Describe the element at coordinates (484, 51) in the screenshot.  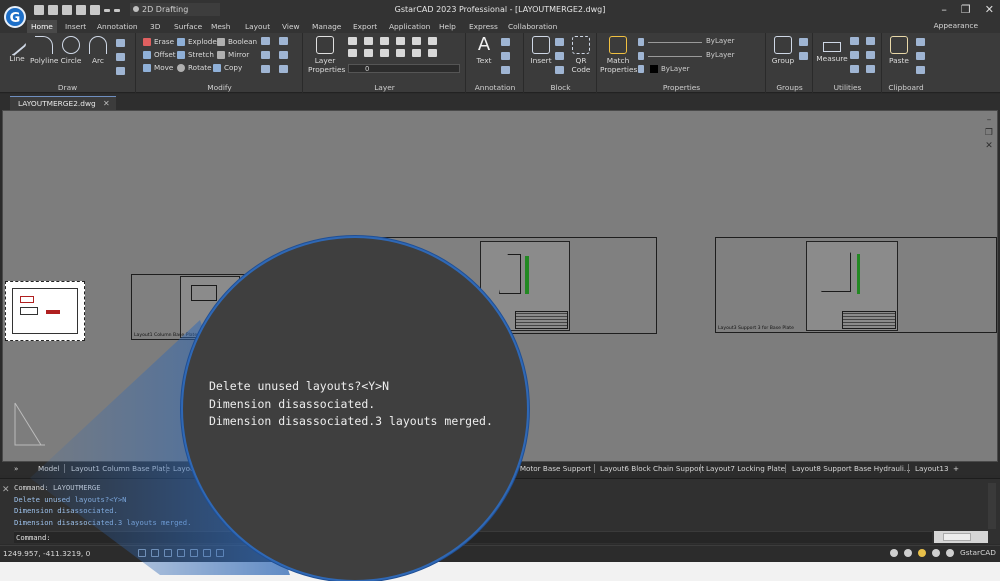
I see `text-button: A Text` at that location.